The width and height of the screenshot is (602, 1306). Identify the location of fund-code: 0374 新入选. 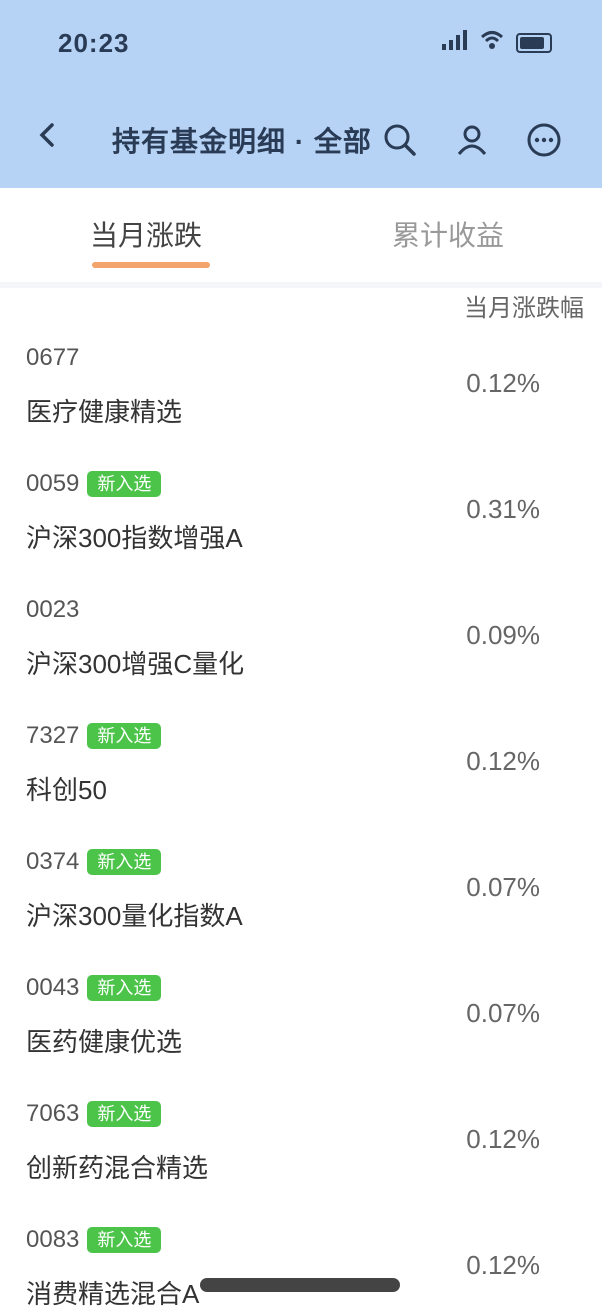
(94, 862).